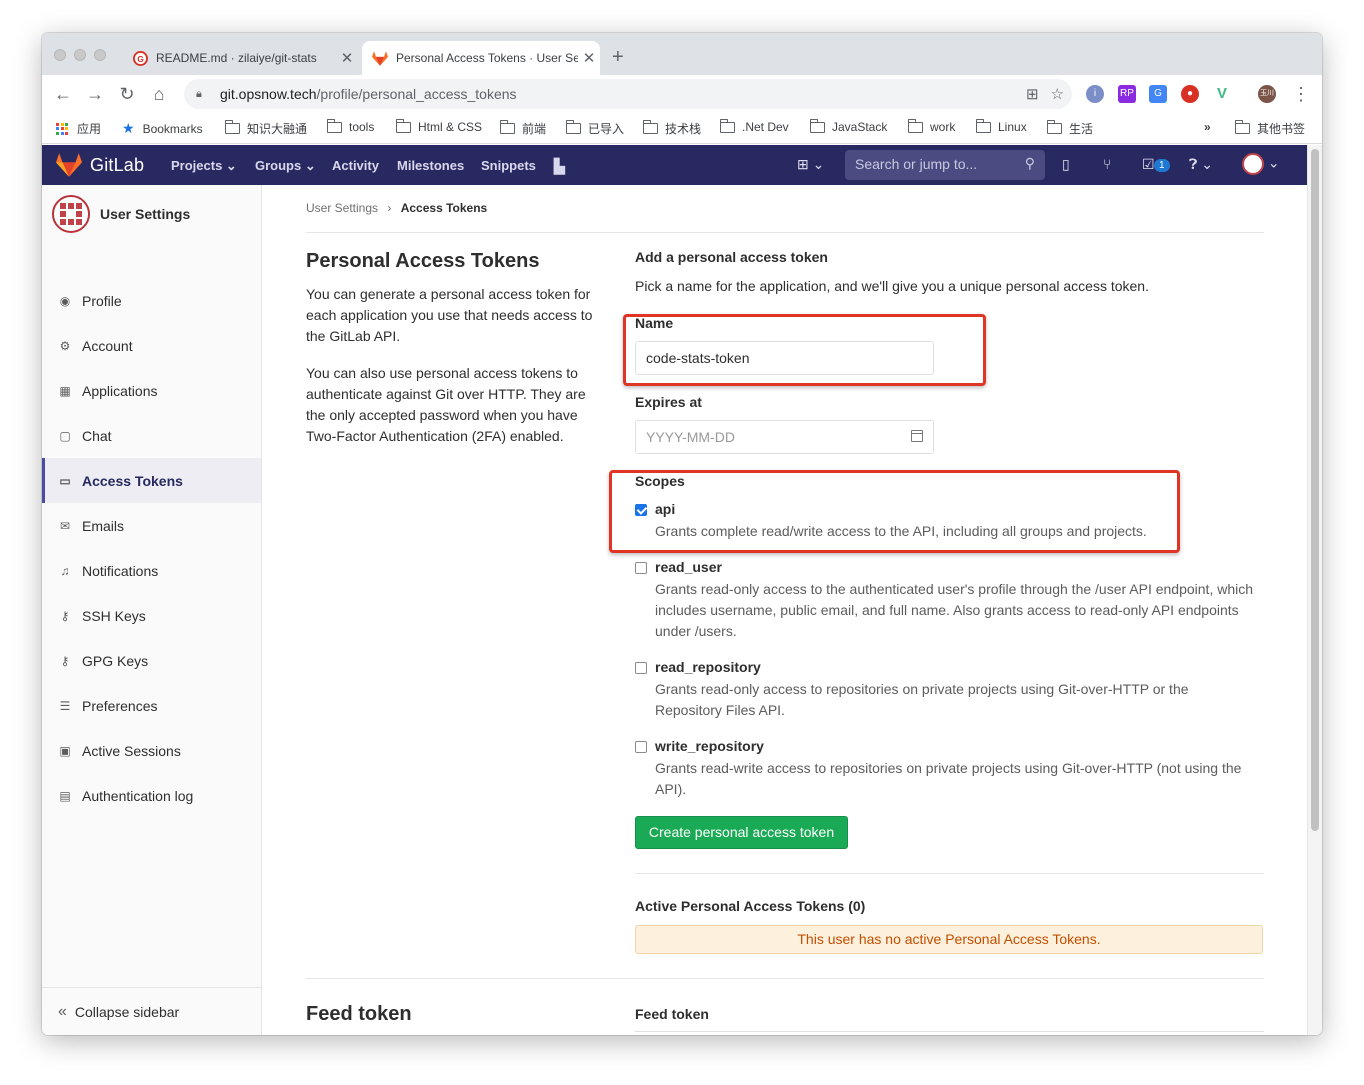 This screenshot has height=1085, width=1364. What do you see at coordinates (132, 480) in the screenshot?
I see `sidebar-item-label: Access Tokens` at bounding box center [132, 480].